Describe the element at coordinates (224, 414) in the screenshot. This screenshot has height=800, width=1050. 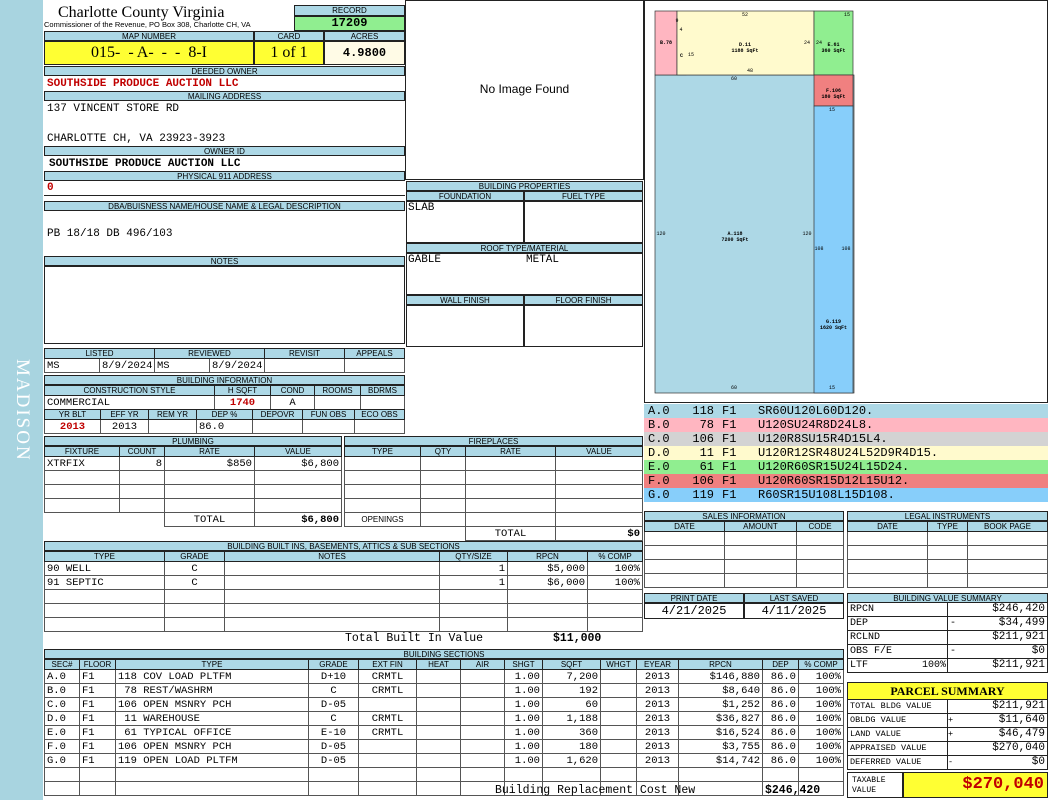
I see `dep-label: DEP %` at that location.